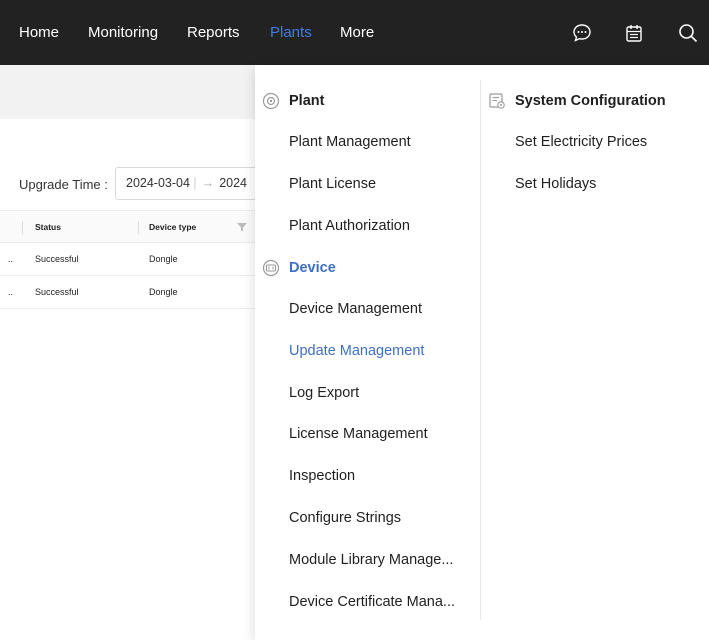 The image size is (709, 640). I want to click on menu-item-license-management: License Management, so click(358, 434).